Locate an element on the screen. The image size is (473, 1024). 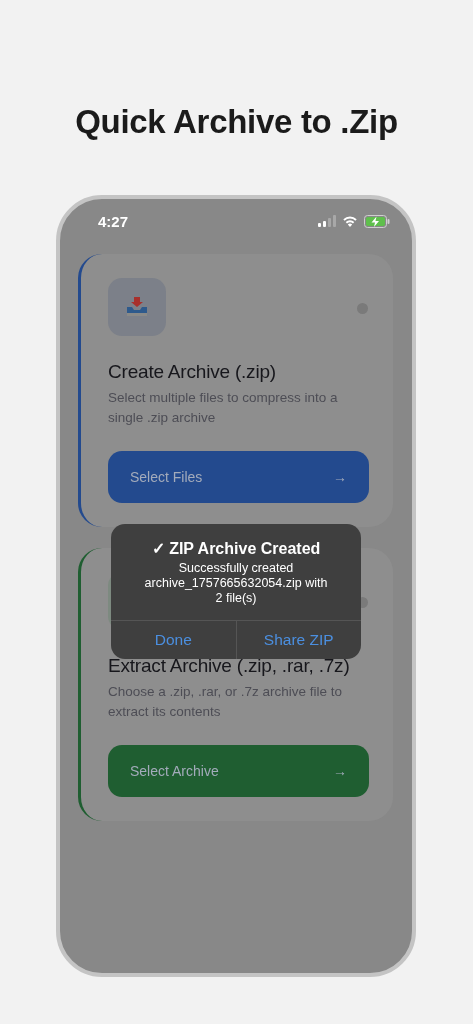
page-headline: Quick Archive to .Zip is located at coordinates (236, 122).